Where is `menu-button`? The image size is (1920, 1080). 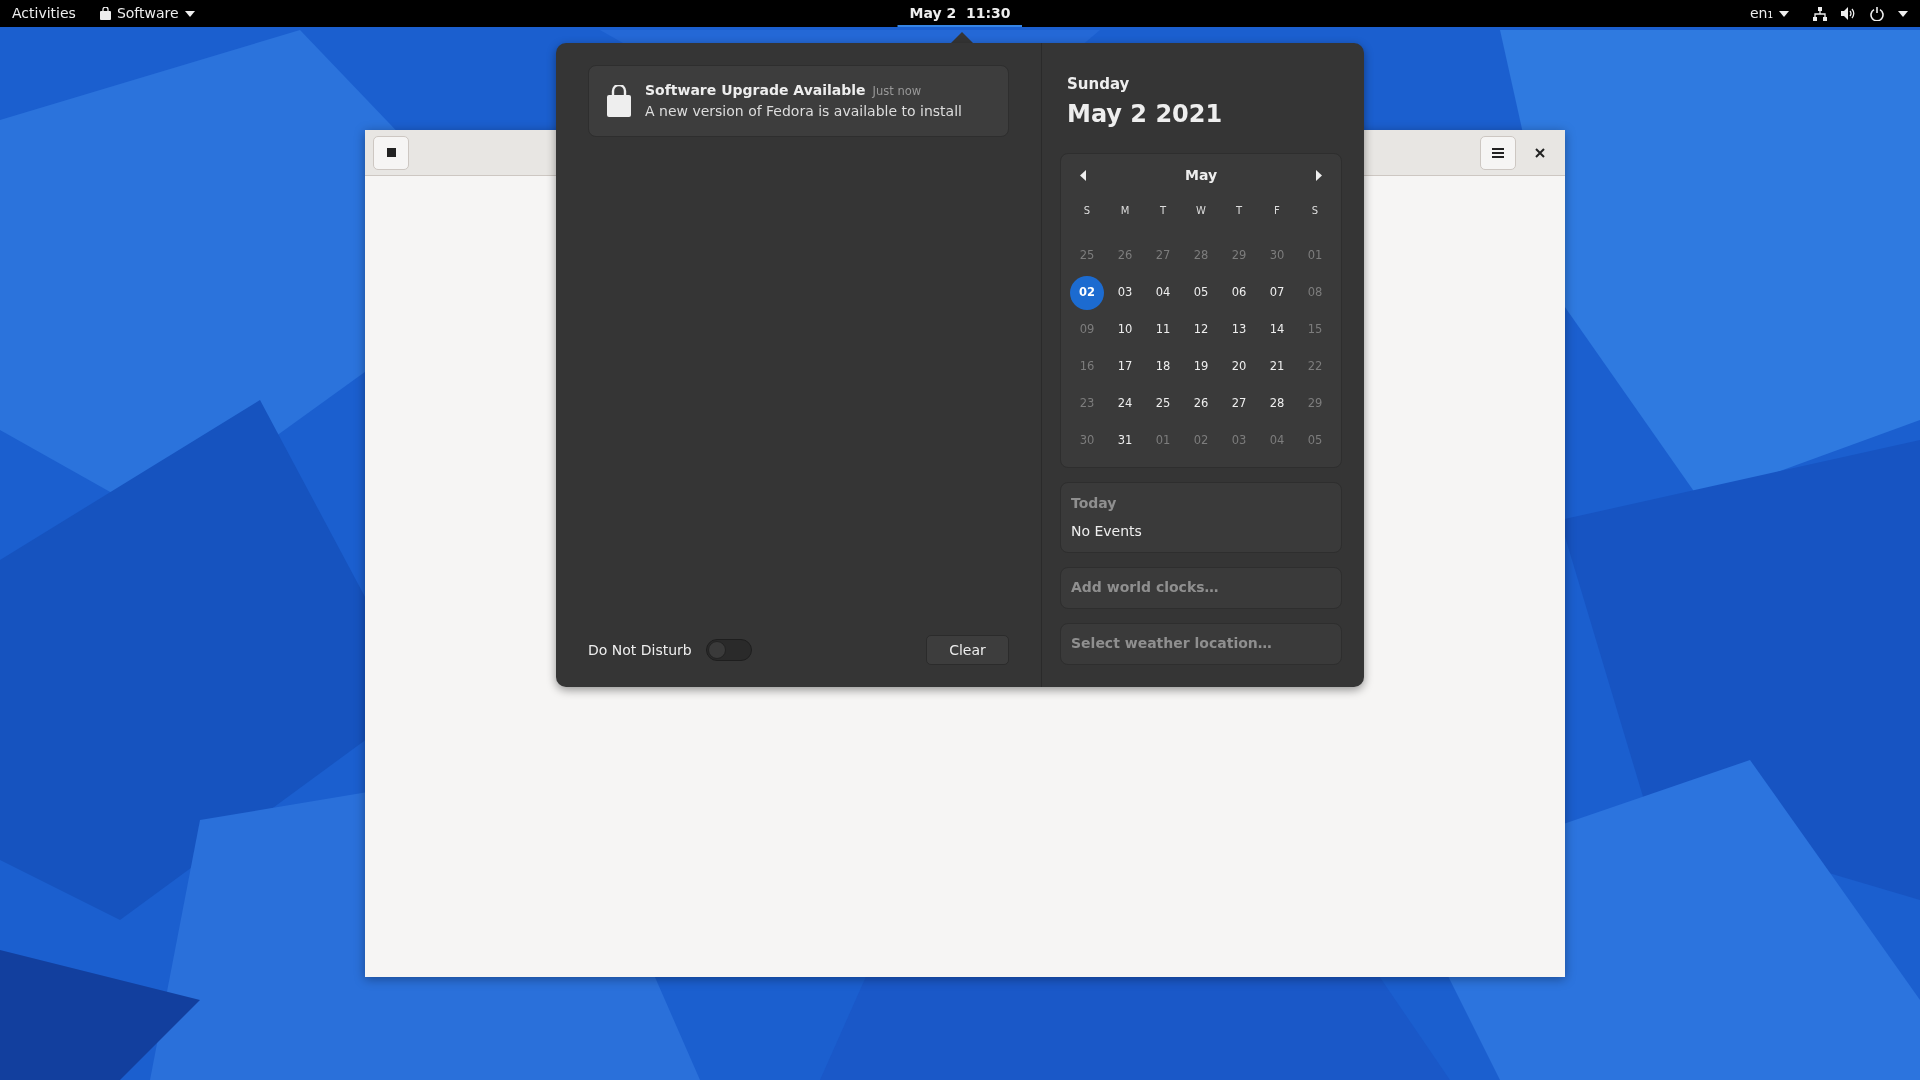
menu-button is located at coordinates (1498, 152).